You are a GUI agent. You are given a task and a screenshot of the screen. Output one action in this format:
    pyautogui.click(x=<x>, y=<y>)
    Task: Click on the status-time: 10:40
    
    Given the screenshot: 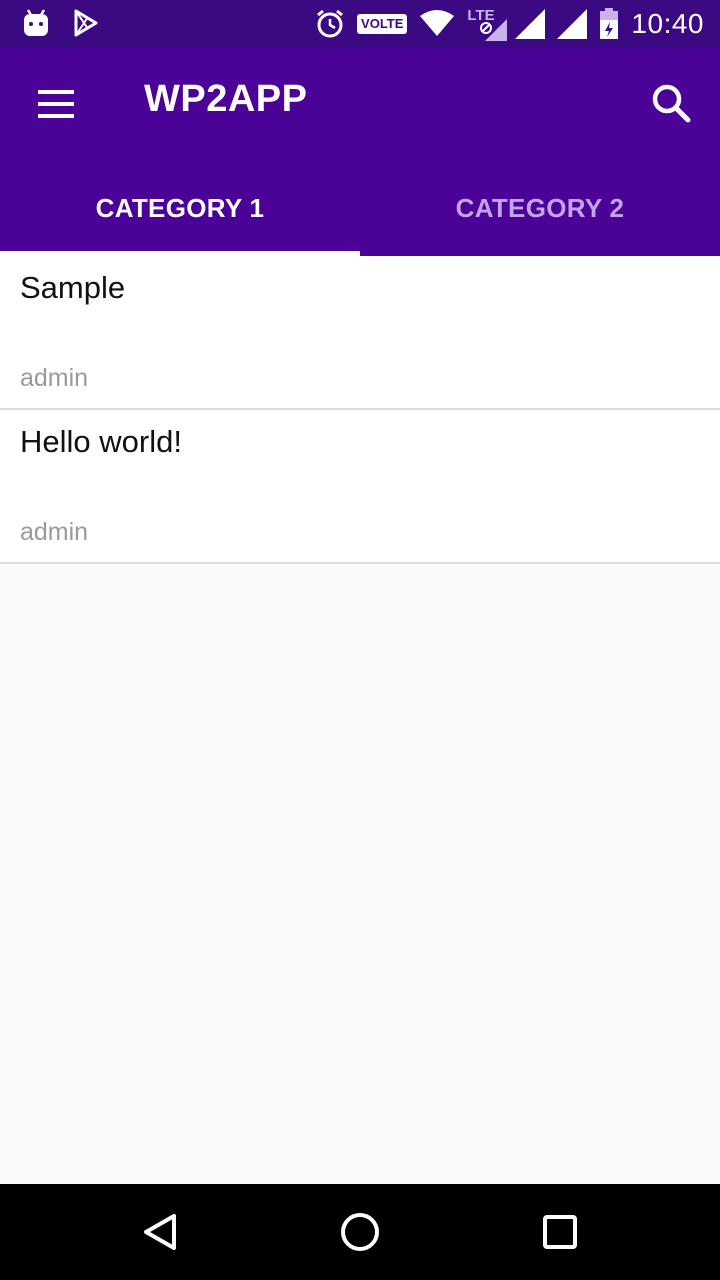 What is the action you would take?
    pyautogui.click(x=667, y=23)
    